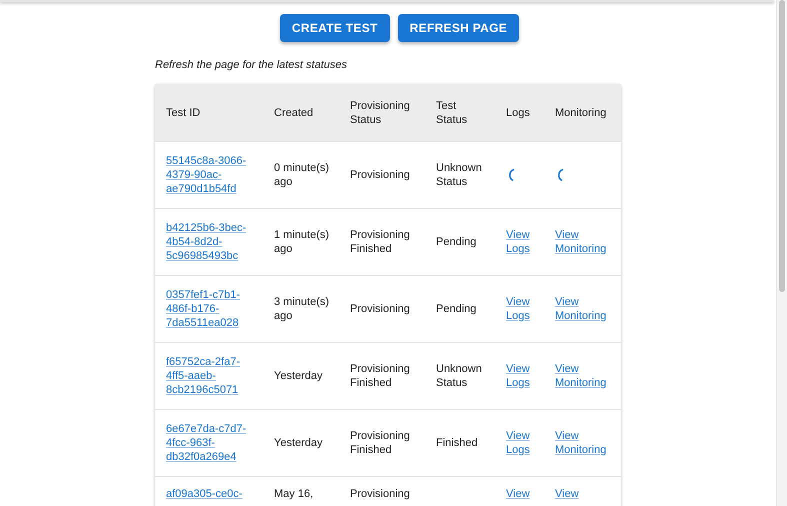 Image resolution: width=787 pixels, height=506 pixels. What do you see at coordinates (294, 494) in the screenshot?
I see `created-text: May 16,` at bounding box center [294, 494].